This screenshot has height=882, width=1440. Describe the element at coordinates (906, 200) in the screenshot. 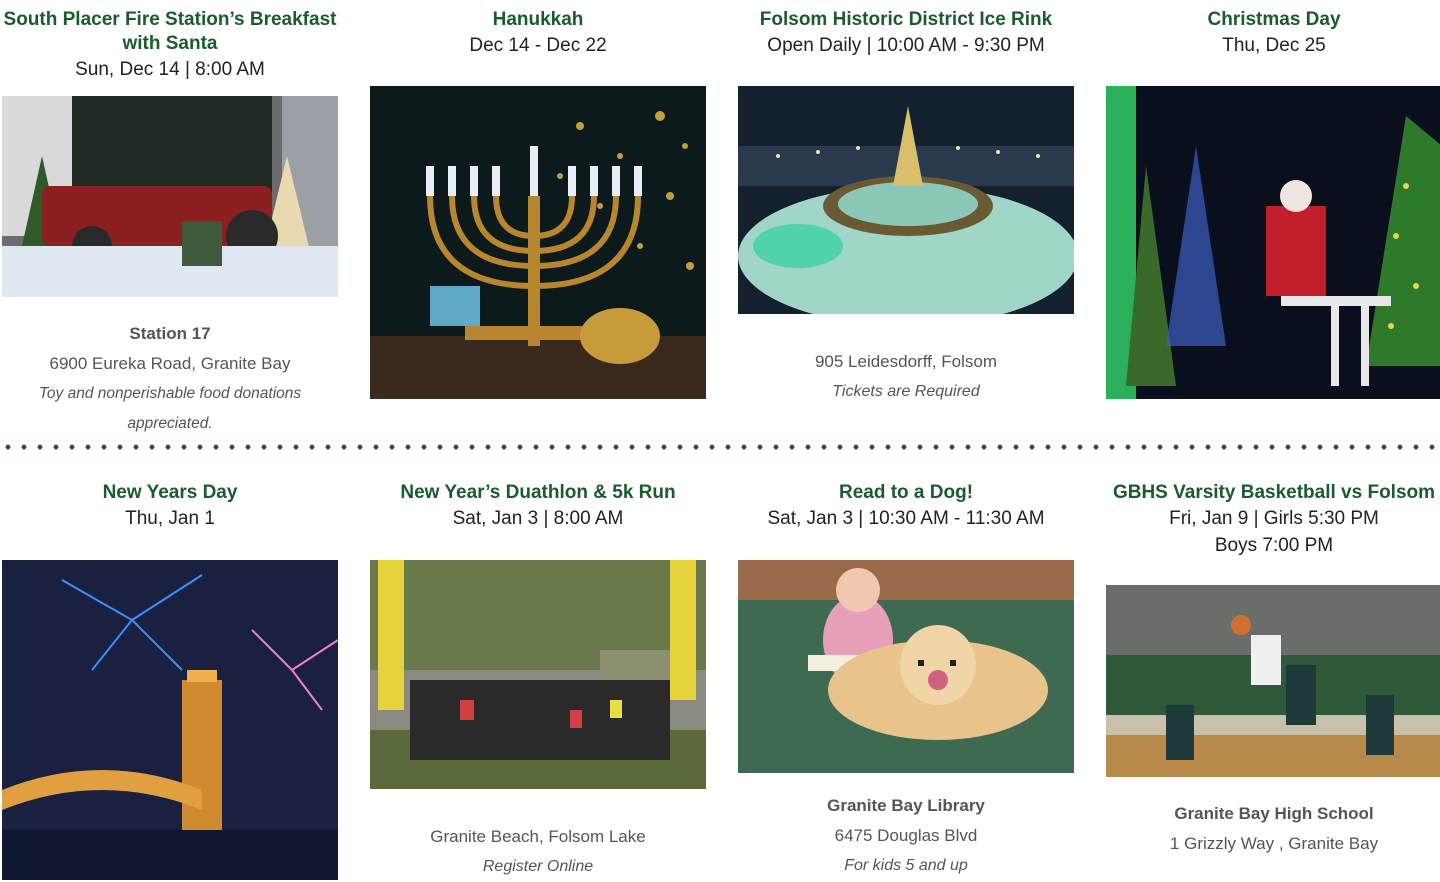

I see `ice-rink-photo` at that location.